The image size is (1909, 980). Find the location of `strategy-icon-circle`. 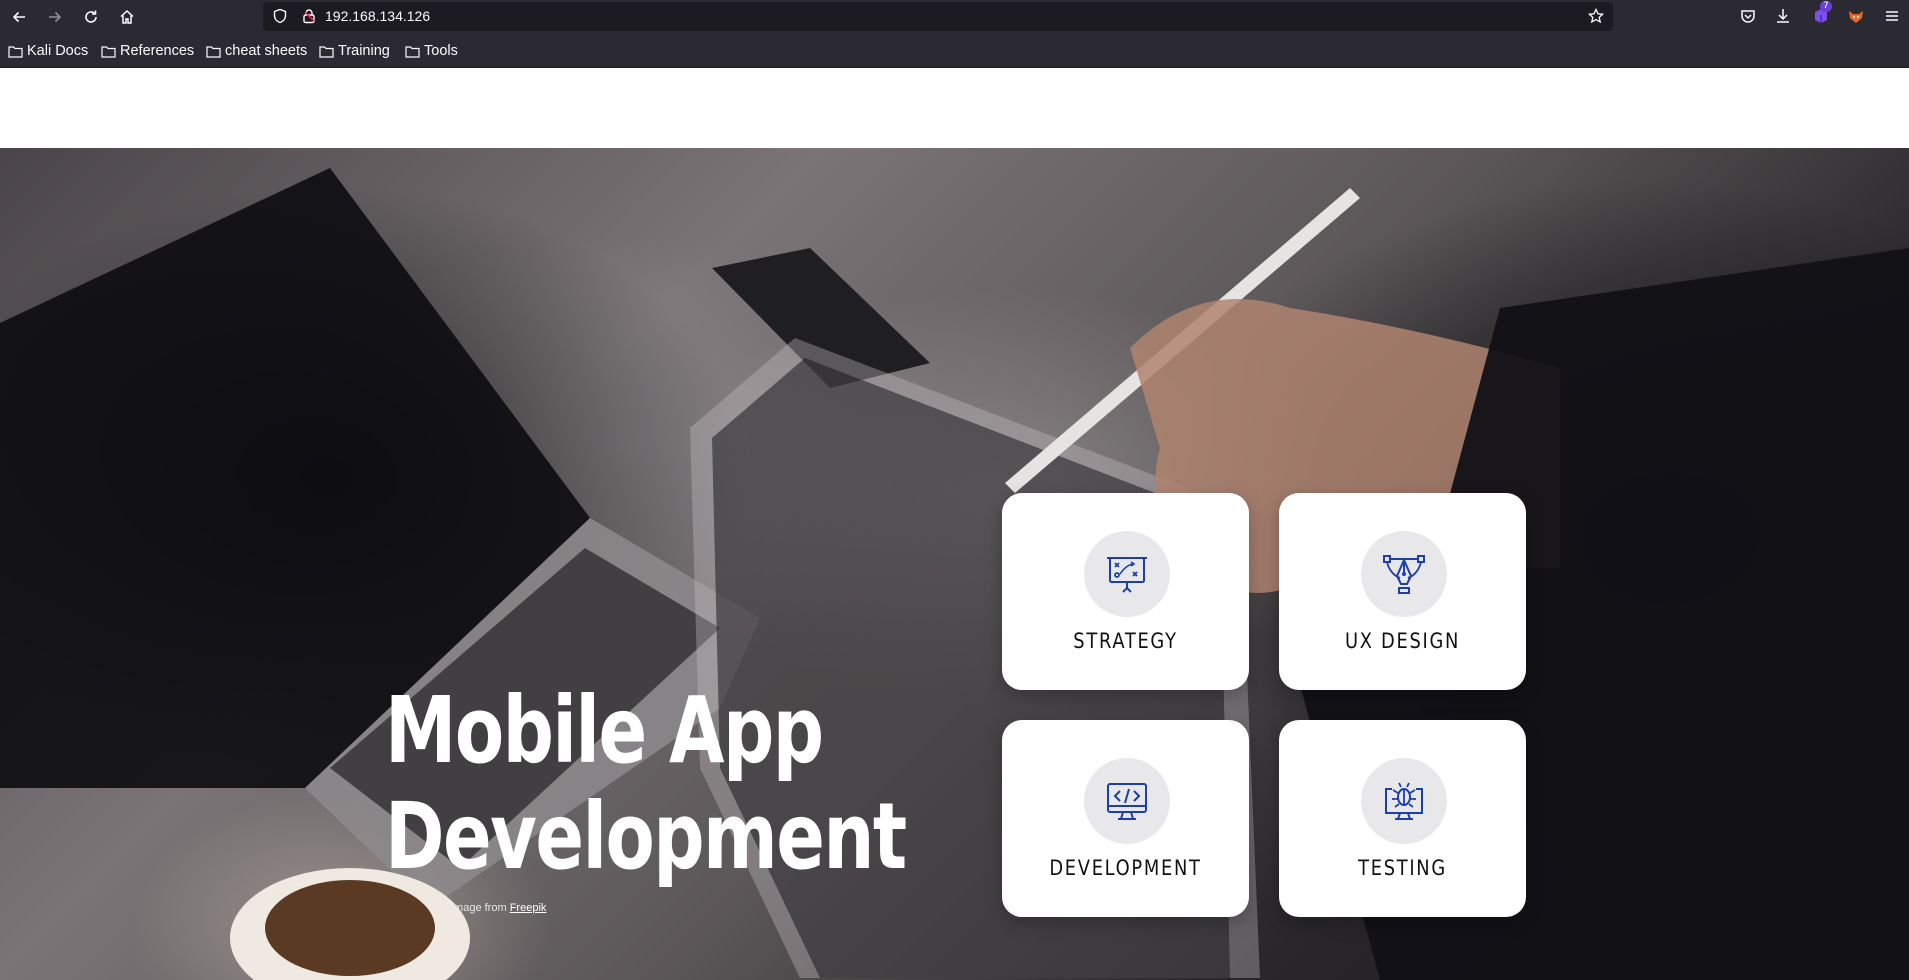

strategy-icon-circle is located at coordinates (1127, 574).